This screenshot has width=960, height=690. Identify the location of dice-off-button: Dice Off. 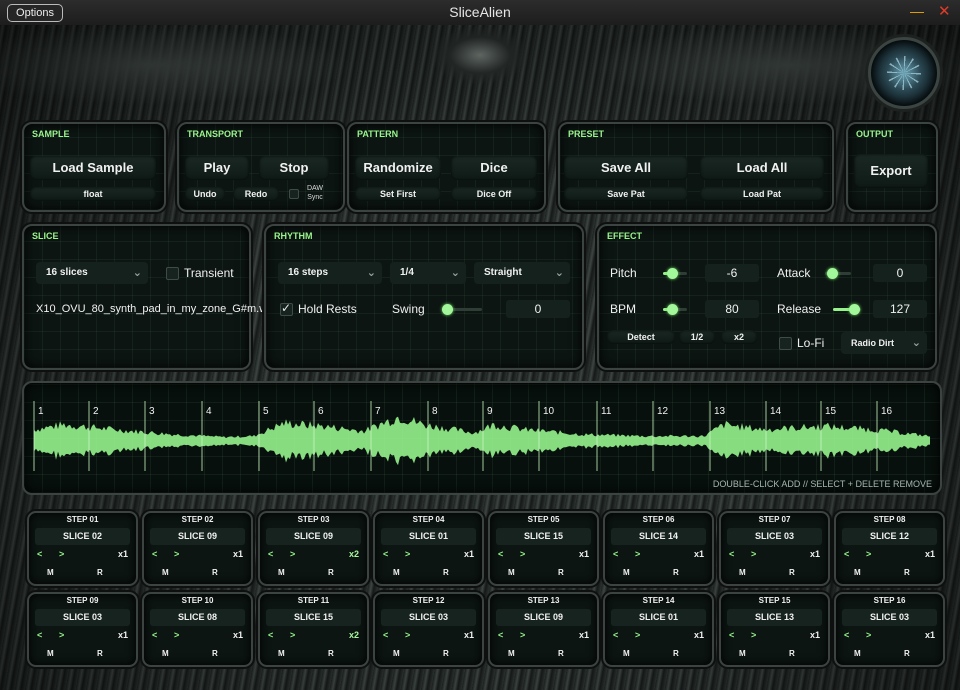
(494, 194).